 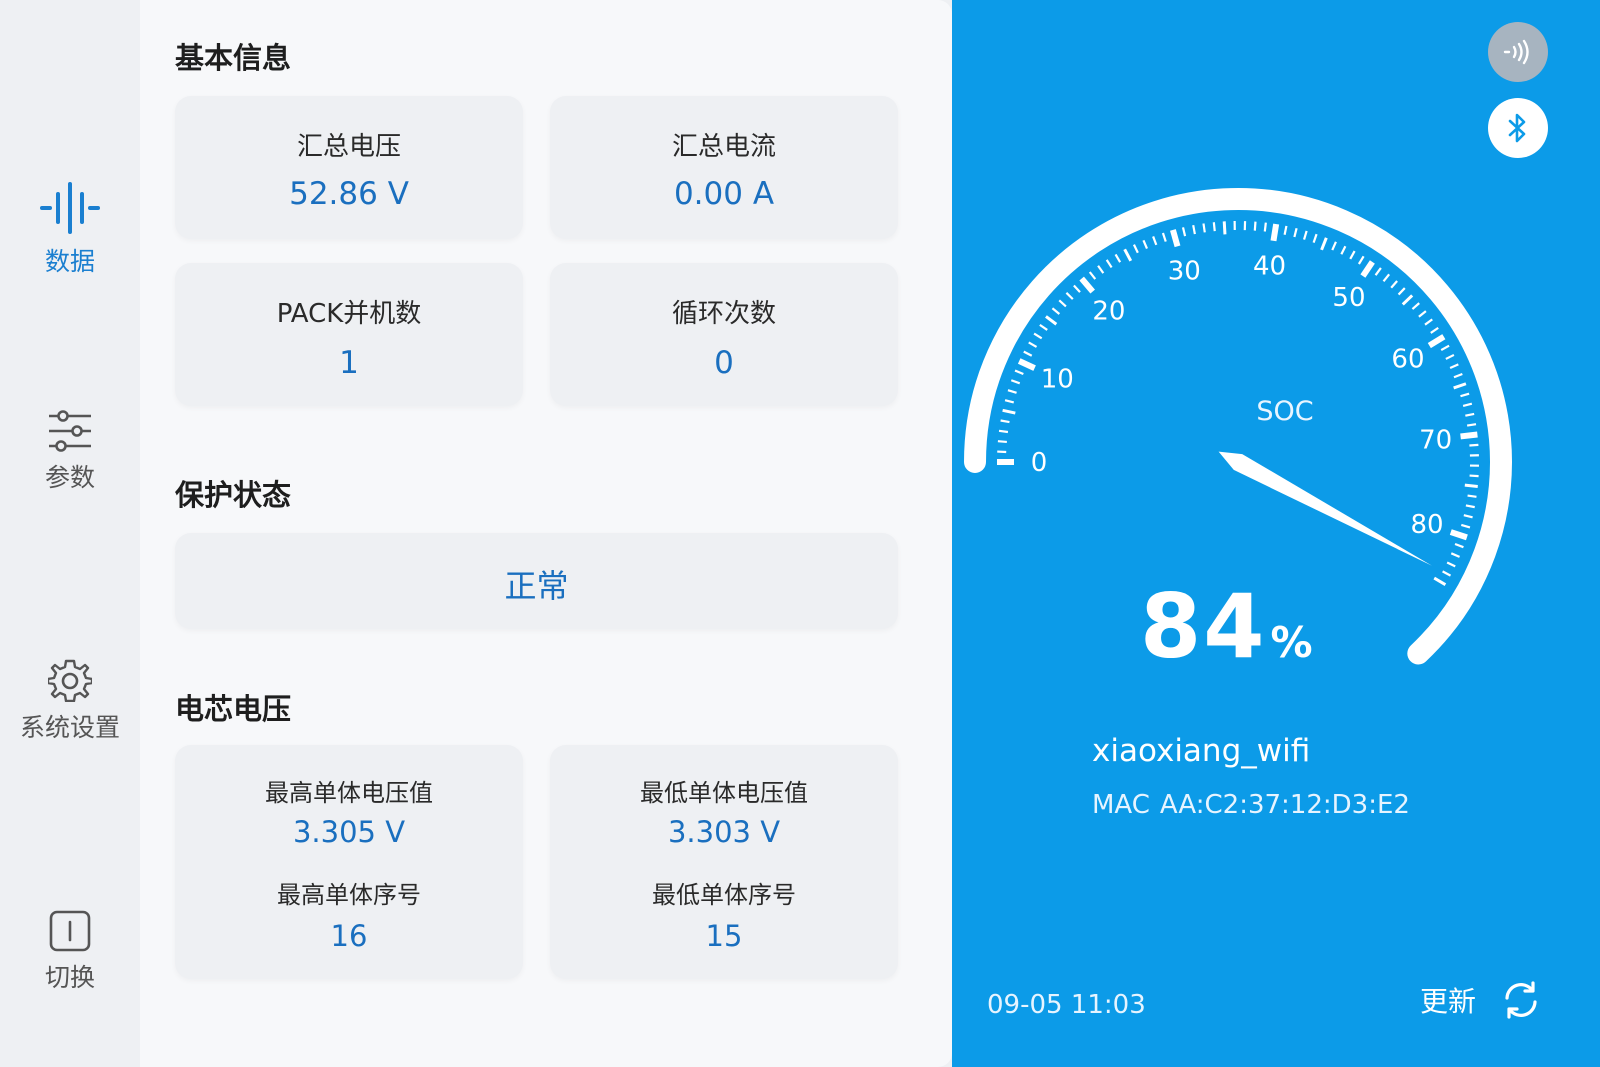 What do you see at coordinates (69, 477) in the screenshot?
I see `sidebar-item-label: 参数` at bounding box center [69, 477].